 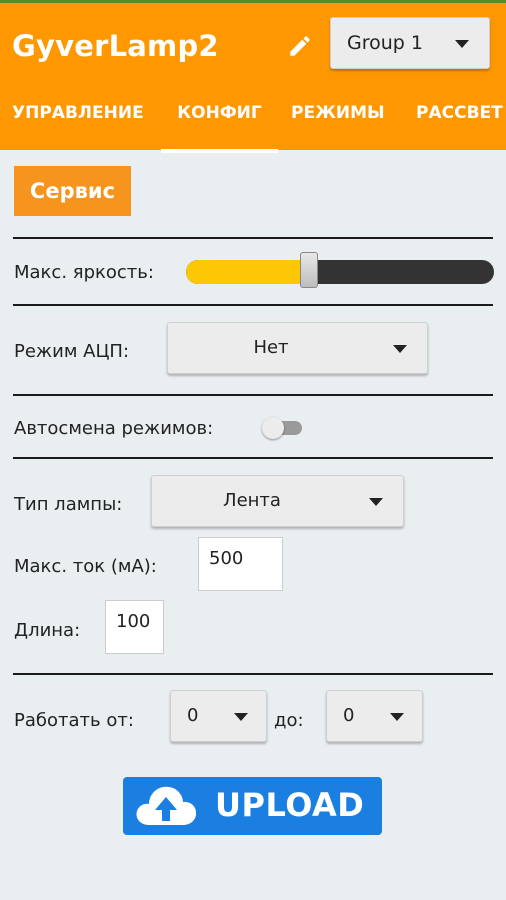 I want to click on tab-control: УПРАВЛЕНИЕ, so click(x=78, y=124).